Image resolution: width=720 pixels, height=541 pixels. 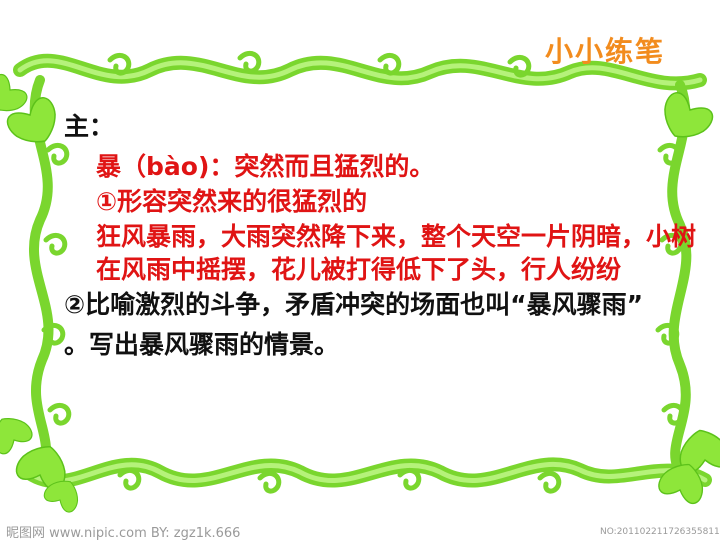 I want to click on watermark-right: NO:20110221172635581105, so click(x=660, y=532).